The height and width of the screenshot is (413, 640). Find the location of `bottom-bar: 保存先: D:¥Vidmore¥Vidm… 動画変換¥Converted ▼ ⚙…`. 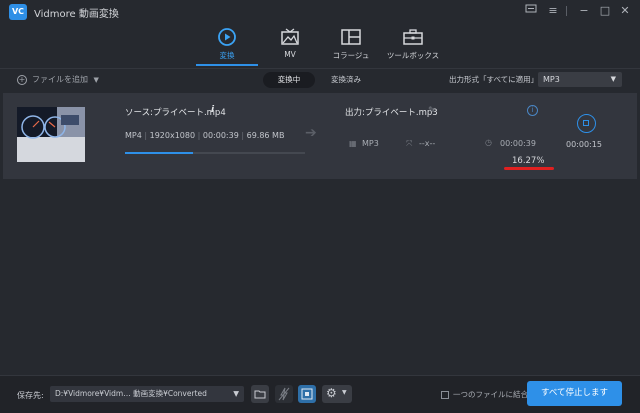

bottom-bar: 保存先: D:¥Vidmore¥Vidm… 動画変換¥Converted ▼ ⚙… is located at coordinates (320, 394).